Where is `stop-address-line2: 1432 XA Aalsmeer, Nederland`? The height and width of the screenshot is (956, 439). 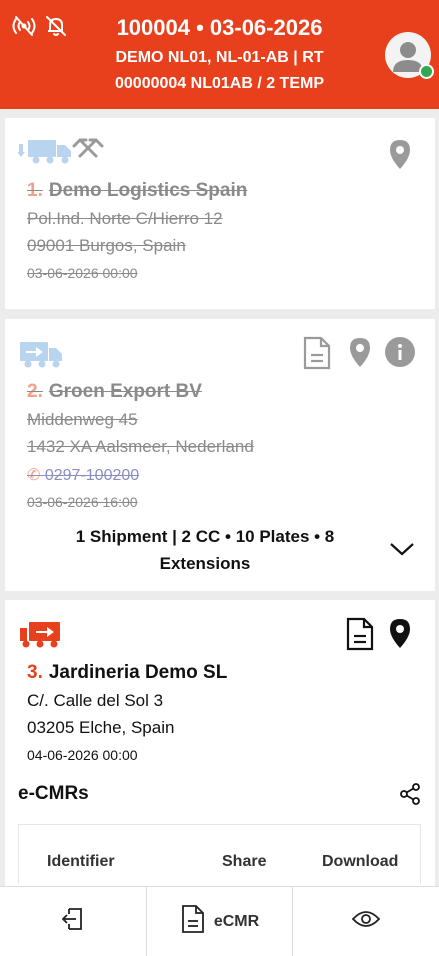
stop-address-line2: 1432 XA Aalsmeer, Nederland is located at coordinates (140, 446).